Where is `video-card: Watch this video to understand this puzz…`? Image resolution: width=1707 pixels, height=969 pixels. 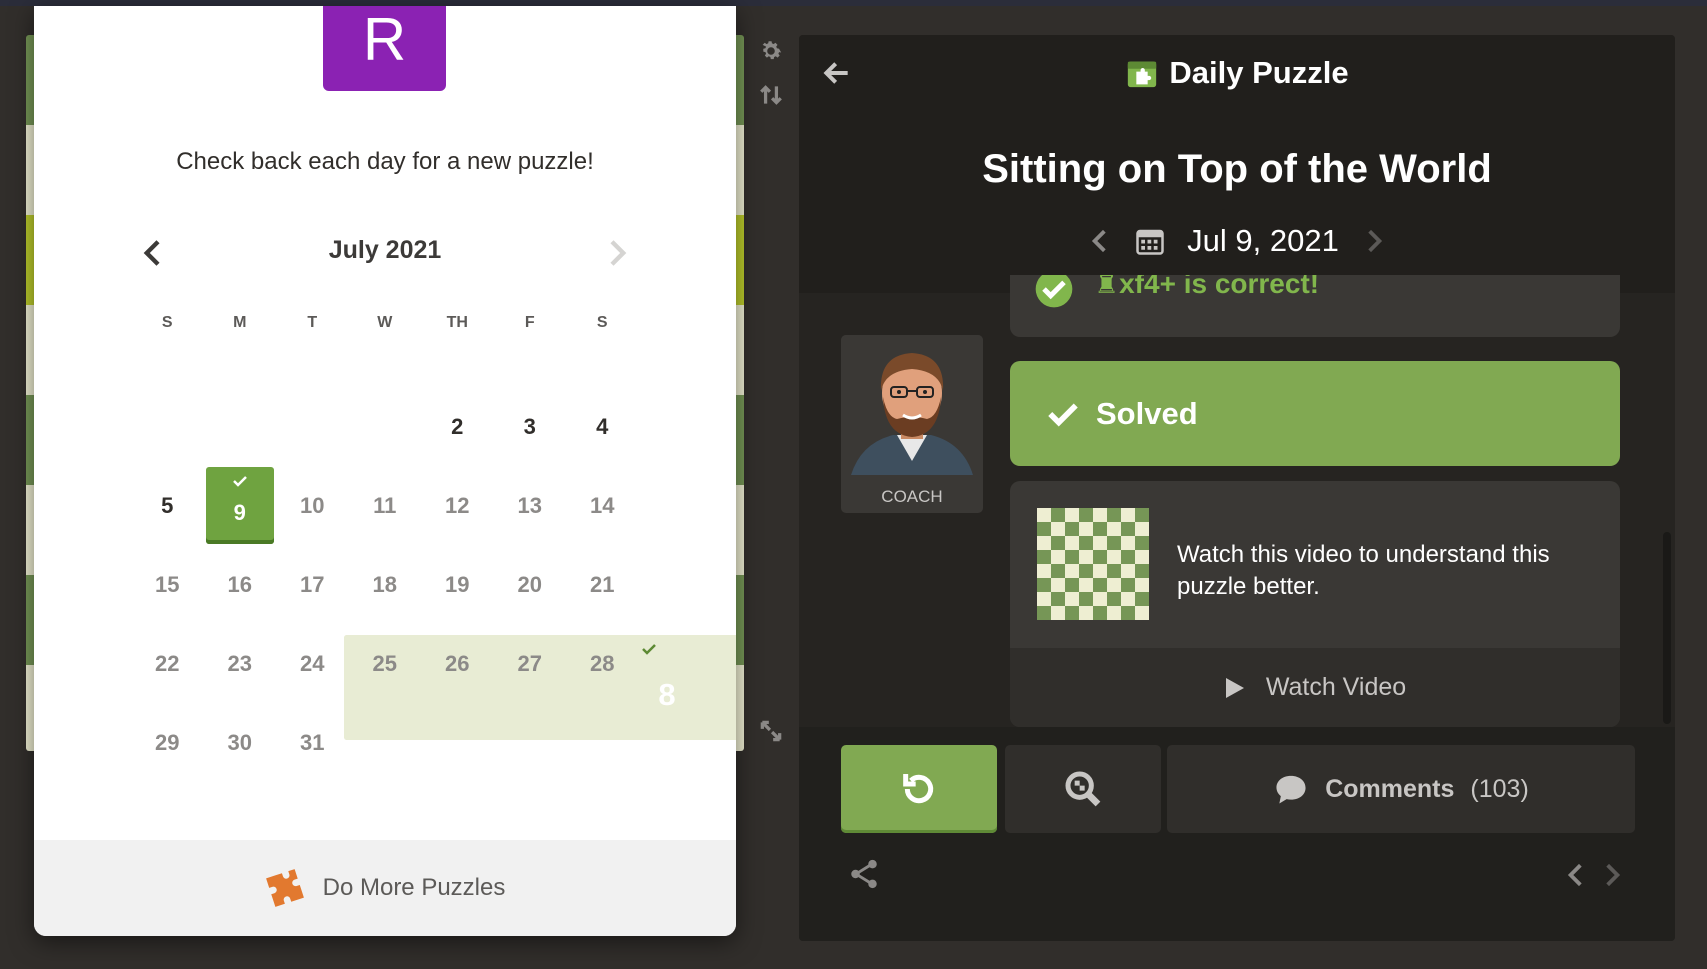 video-card: Watch this video to understand this puzz… is located at coordinates (1315, 604).